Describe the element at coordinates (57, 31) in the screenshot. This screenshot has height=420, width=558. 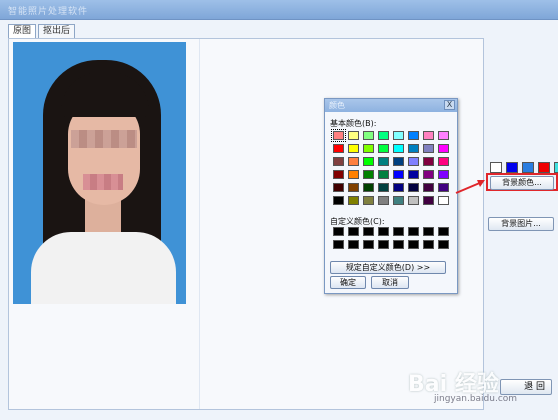
I see `tab-cutout: 抠出后` at that location.